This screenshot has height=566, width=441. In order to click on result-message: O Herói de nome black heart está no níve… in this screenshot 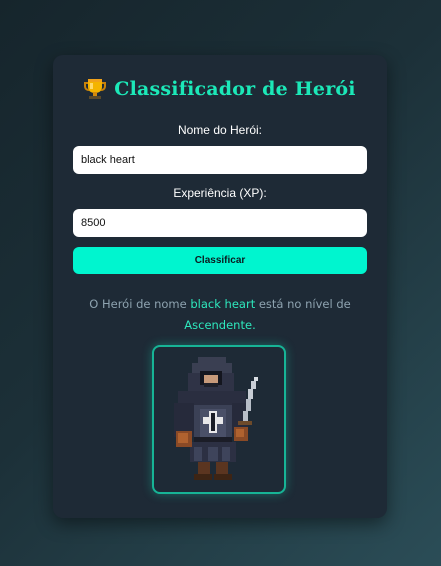, I will do `click(220, 315)`.